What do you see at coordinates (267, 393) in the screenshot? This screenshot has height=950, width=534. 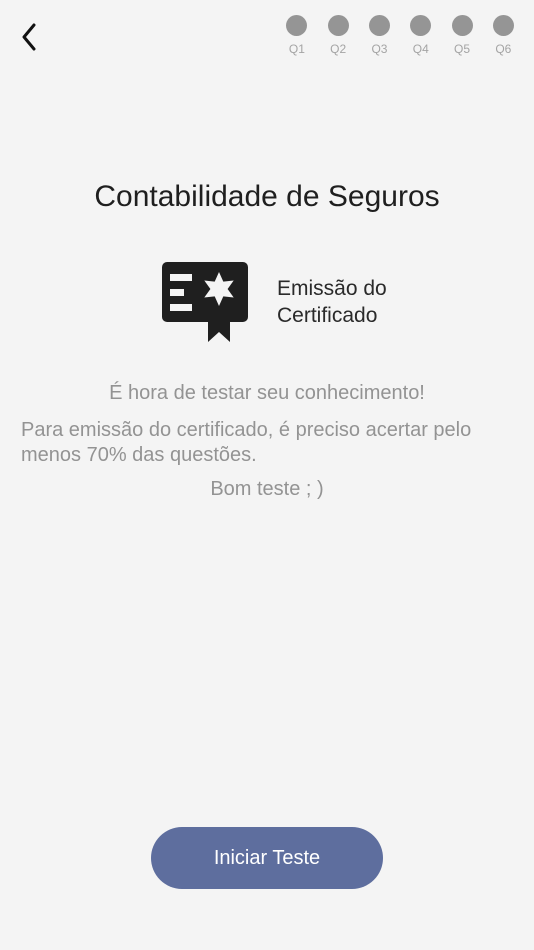 I see `message-heading: É hora de testar seu conhecimento!` at bounding box center [267, 393].